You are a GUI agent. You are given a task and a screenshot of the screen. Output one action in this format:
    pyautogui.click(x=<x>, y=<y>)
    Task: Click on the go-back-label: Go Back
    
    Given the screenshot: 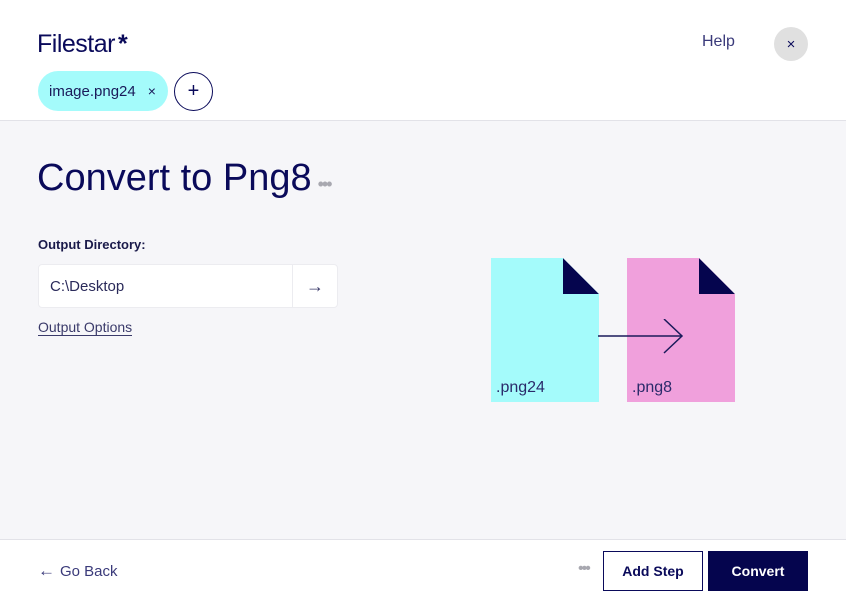 What is the action you would take?
    pyautogui.click(x=89, y=571)
    